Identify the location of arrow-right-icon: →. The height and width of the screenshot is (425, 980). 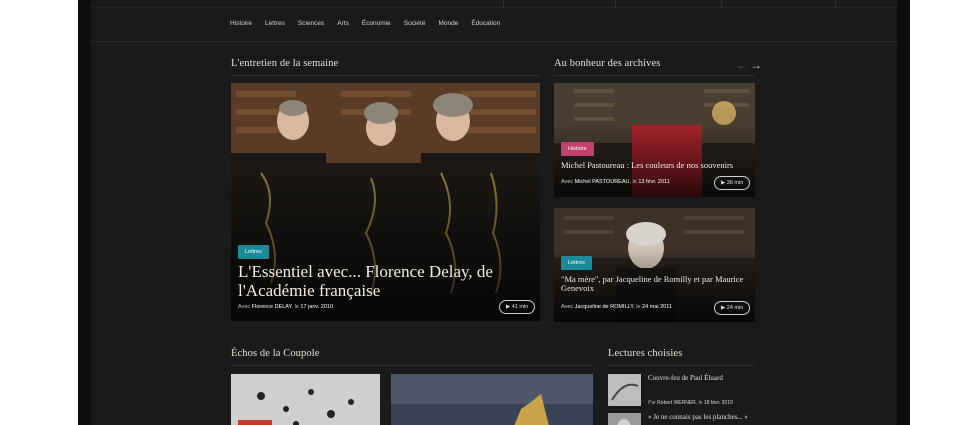
(756, 65).